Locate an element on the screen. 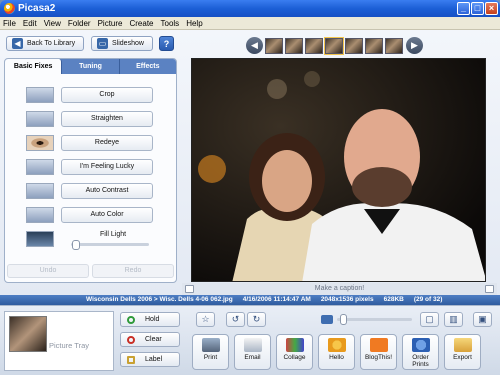  menu-file: File is located at coordinates (9, 23).